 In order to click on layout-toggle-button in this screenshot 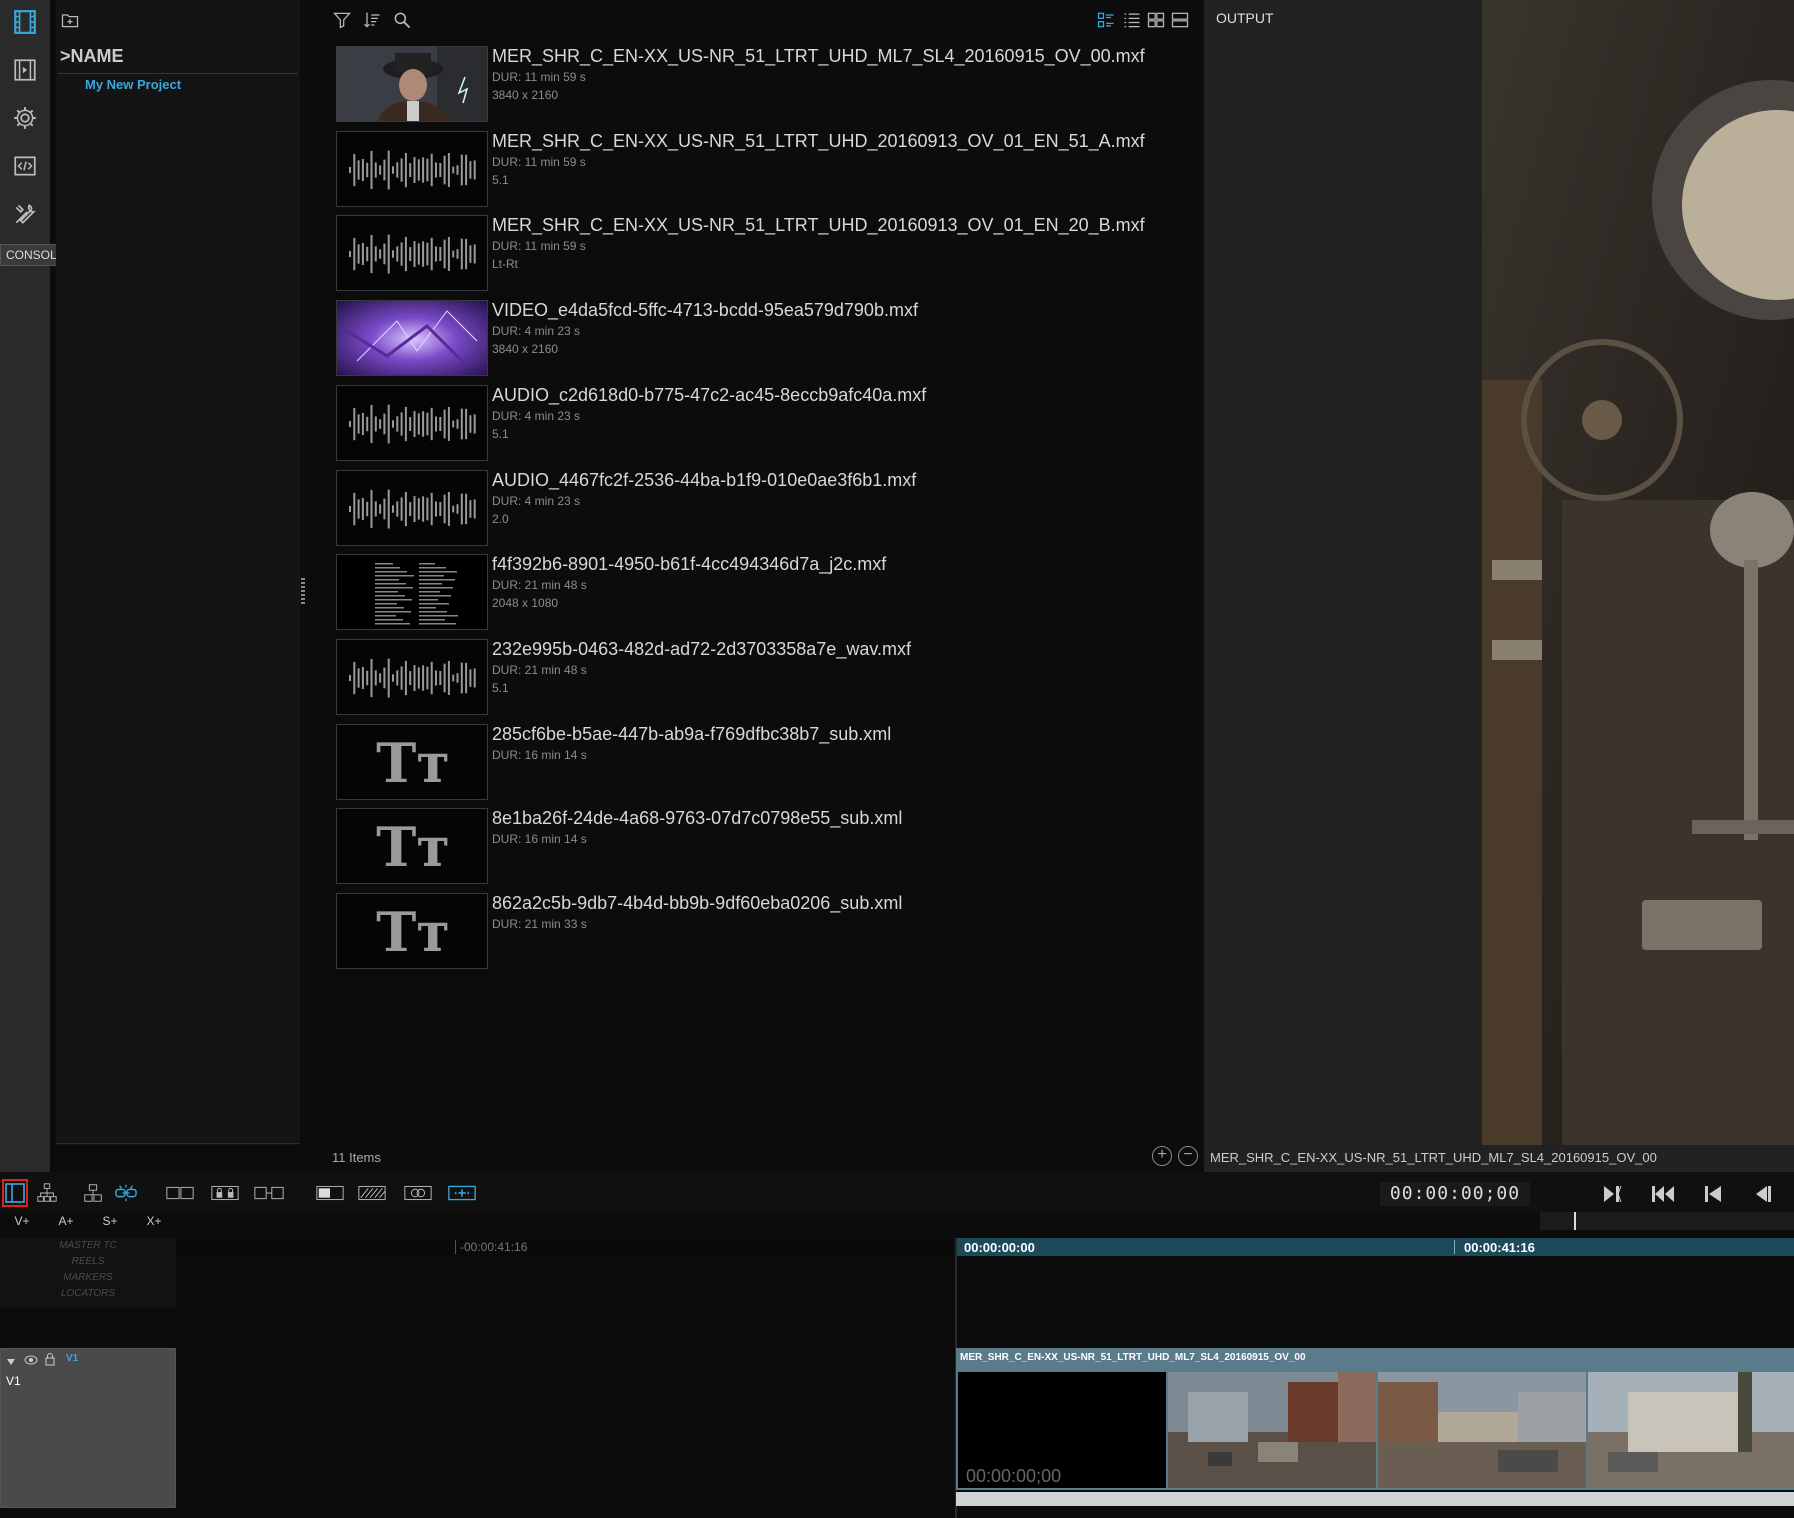, I will do `click(15, 1193)`.